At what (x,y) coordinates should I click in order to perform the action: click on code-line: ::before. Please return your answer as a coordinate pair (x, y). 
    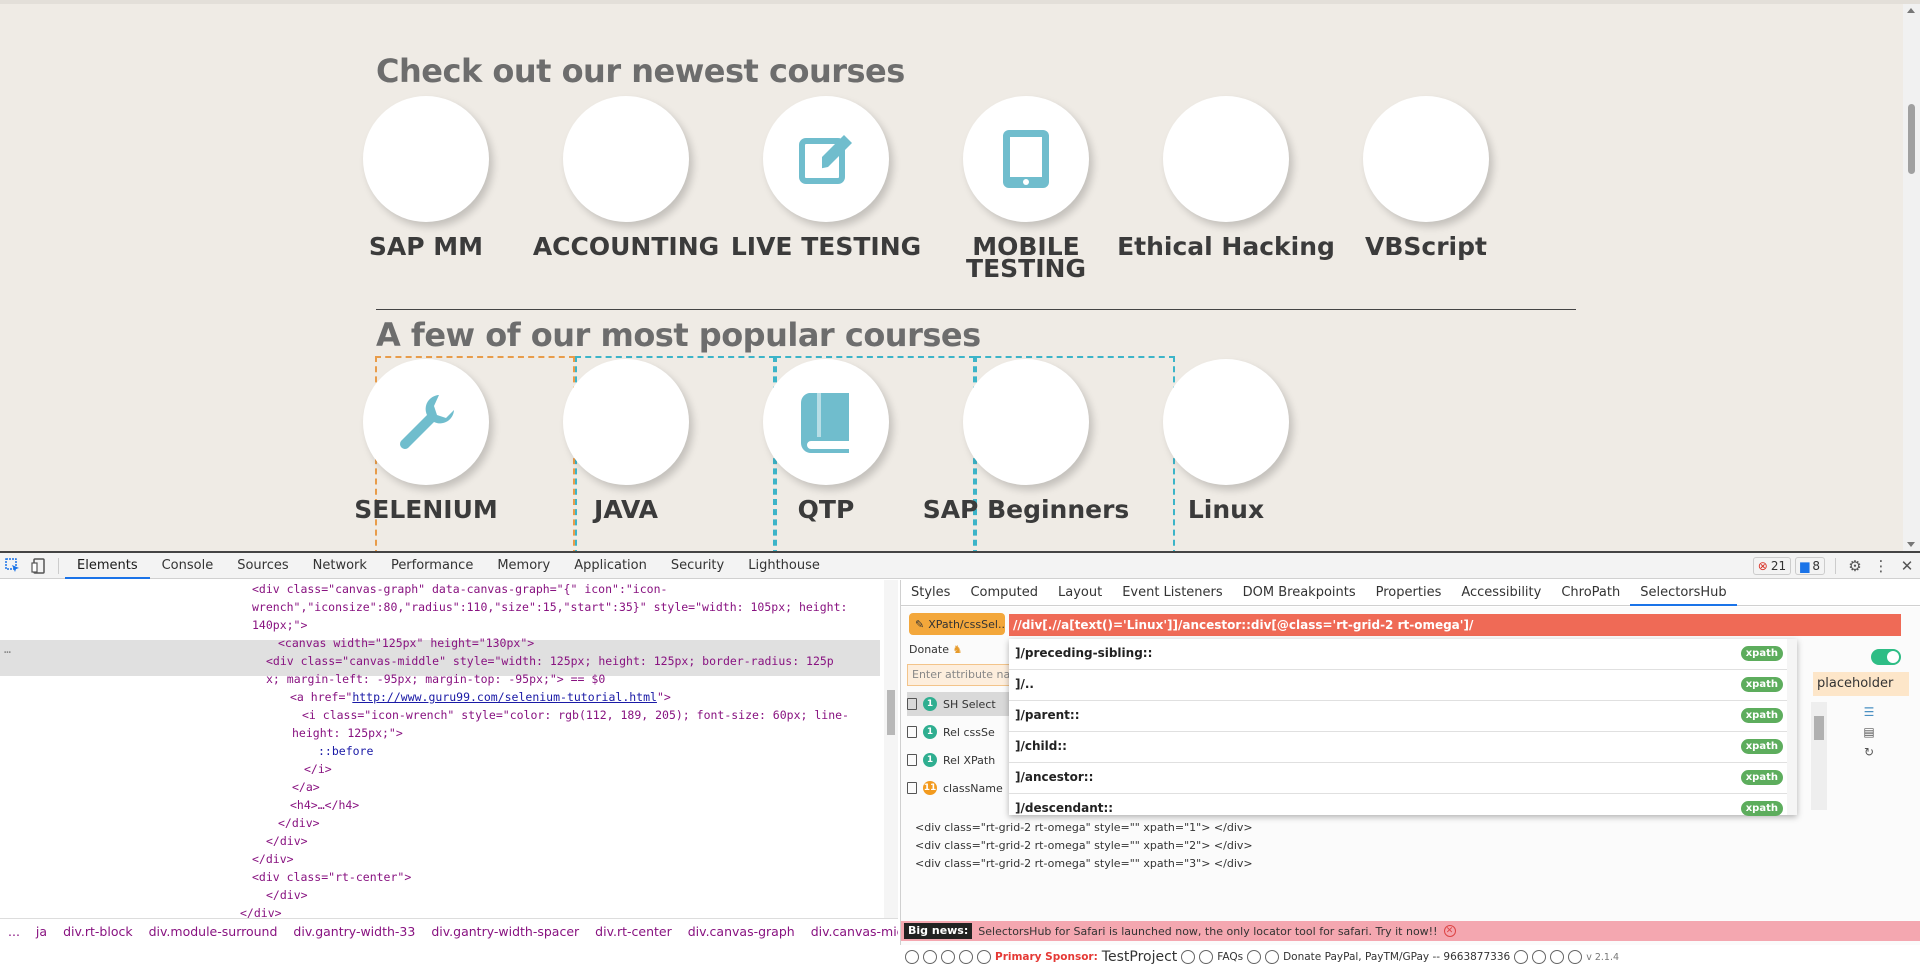
    Looking at the image, I should click on (345, 751).